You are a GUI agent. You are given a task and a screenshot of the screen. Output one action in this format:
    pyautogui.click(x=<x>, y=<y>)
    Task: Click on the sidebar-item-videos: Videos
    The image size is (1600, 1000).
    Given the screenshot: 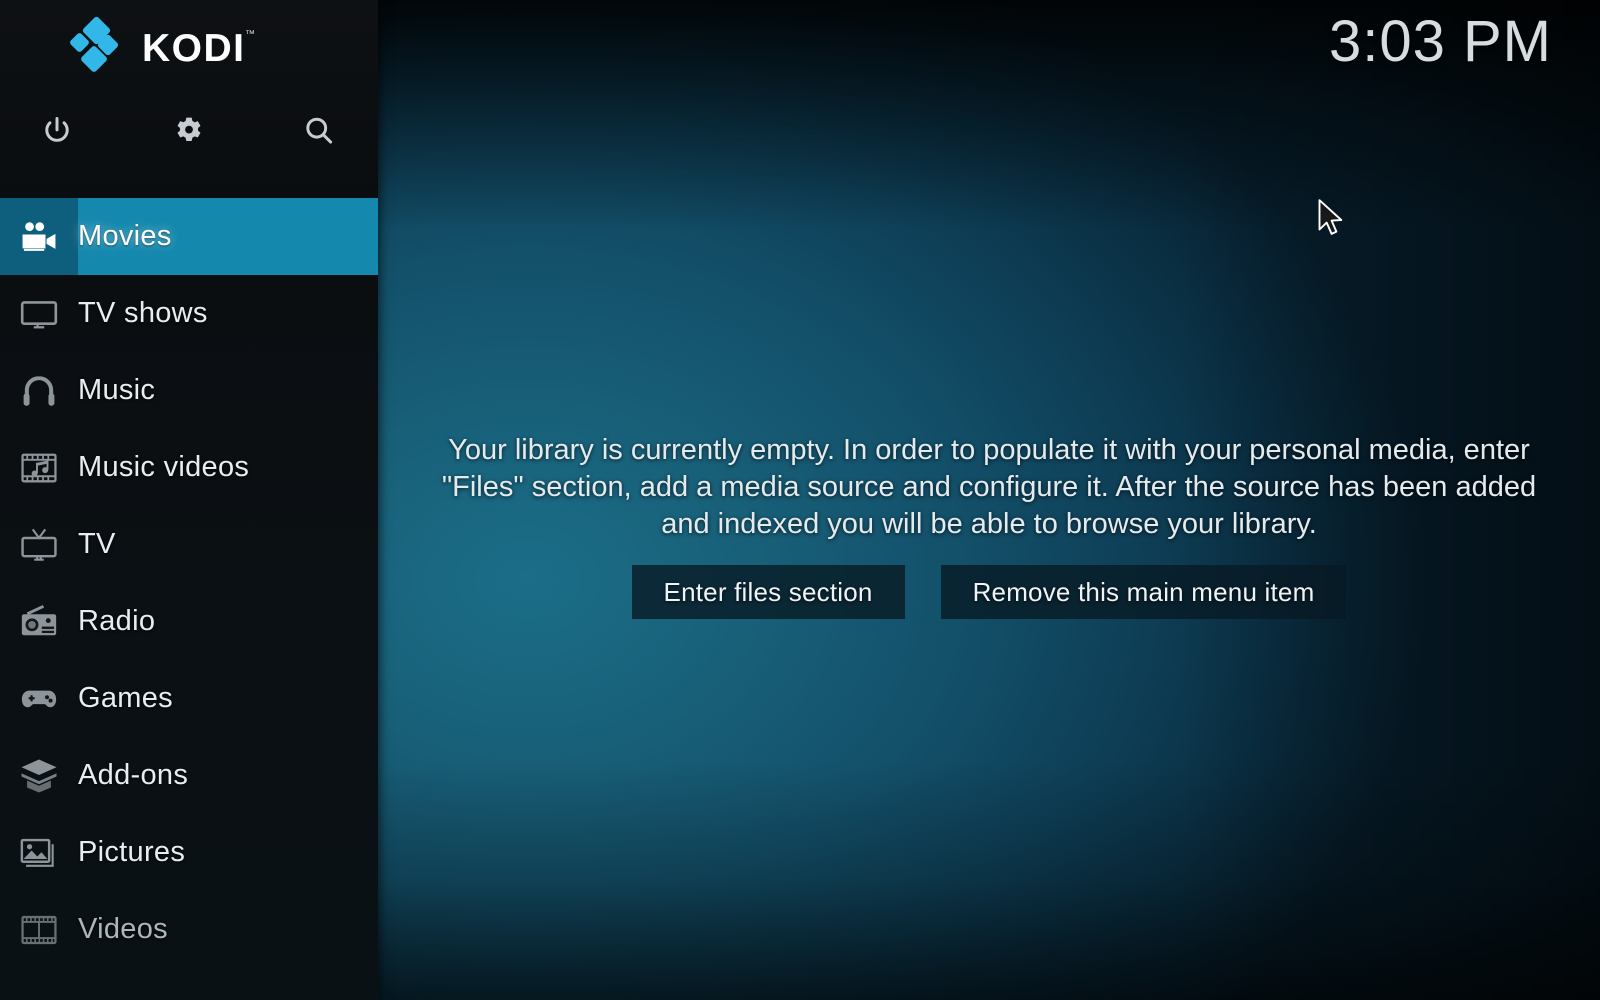 What is the action you would take?
    pyautogui.click(x=189, y=929)
    